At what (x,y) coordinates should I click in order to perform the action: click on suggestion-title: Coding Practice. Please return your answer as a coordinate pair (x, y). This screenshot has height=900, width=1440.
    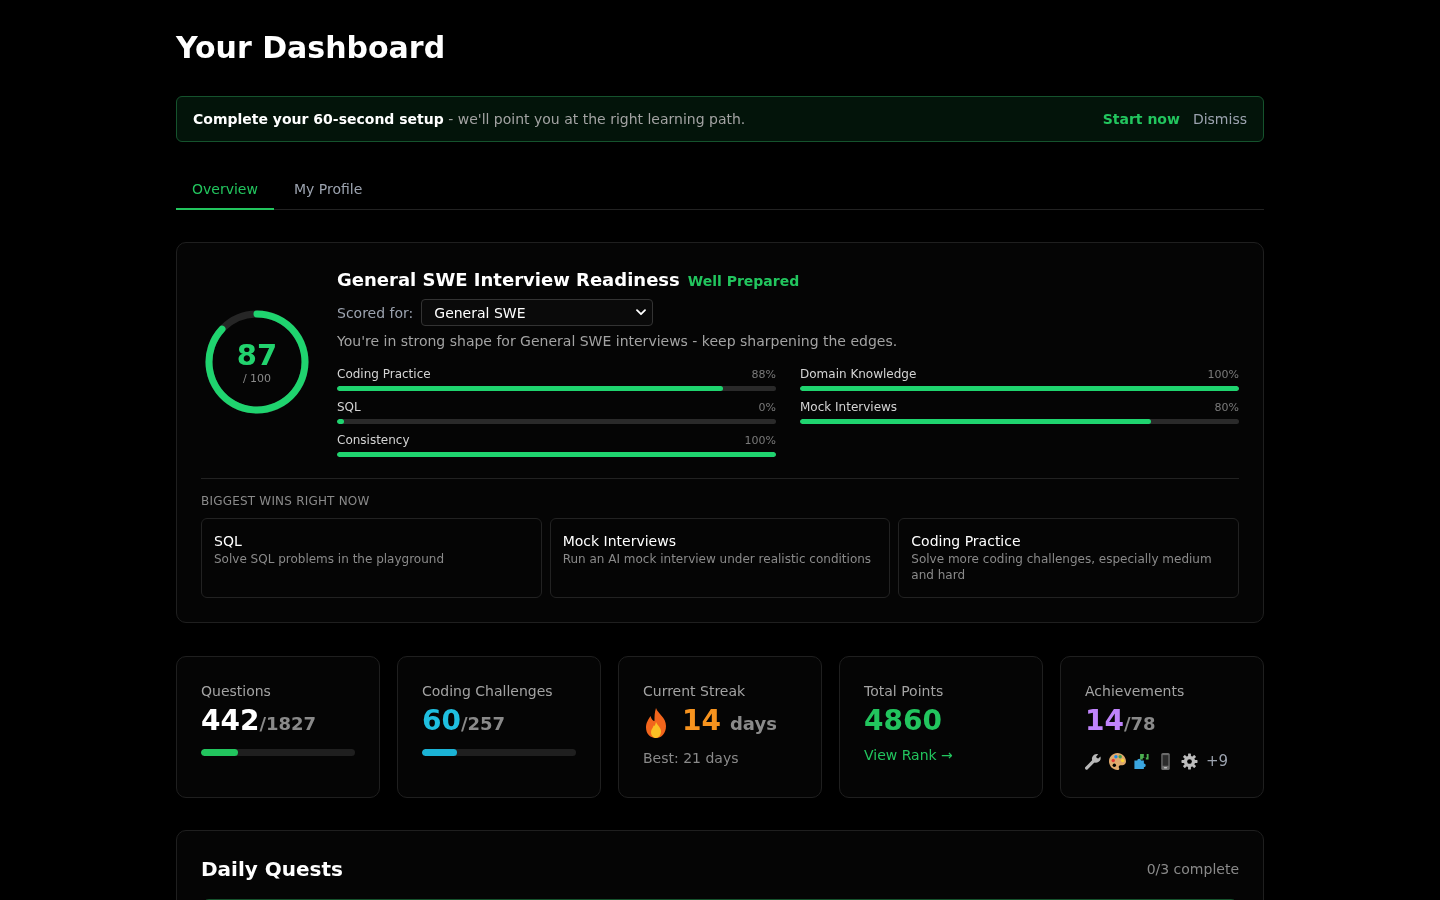
    Looking at the image, I should click on (966, 541).